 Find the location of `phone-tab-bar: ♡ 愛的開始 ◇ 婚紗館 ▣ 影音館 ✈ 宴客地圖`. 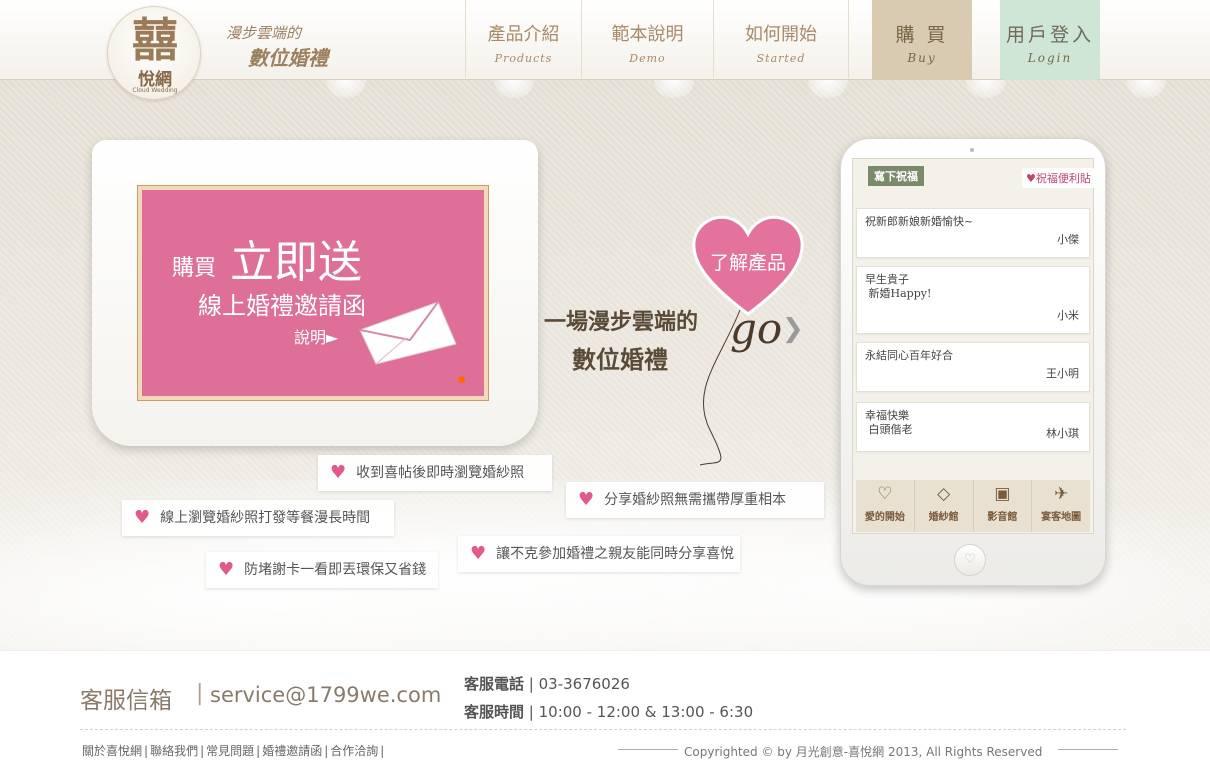

phone-tab-bar: ♡ 愛的開始 ◇ 婚紗館 ▣ 影音館 ✈ 宴客地圖 is located at coordinates (973, 506).